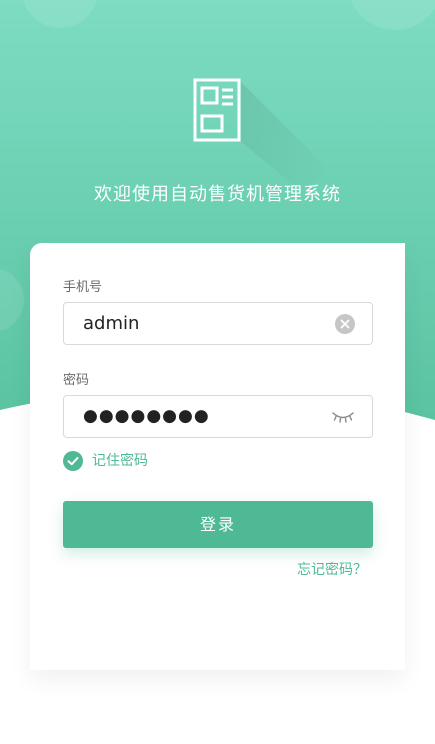 The image size is (435, 744). I want to click on eye-closed-icon, so click(343, 416).